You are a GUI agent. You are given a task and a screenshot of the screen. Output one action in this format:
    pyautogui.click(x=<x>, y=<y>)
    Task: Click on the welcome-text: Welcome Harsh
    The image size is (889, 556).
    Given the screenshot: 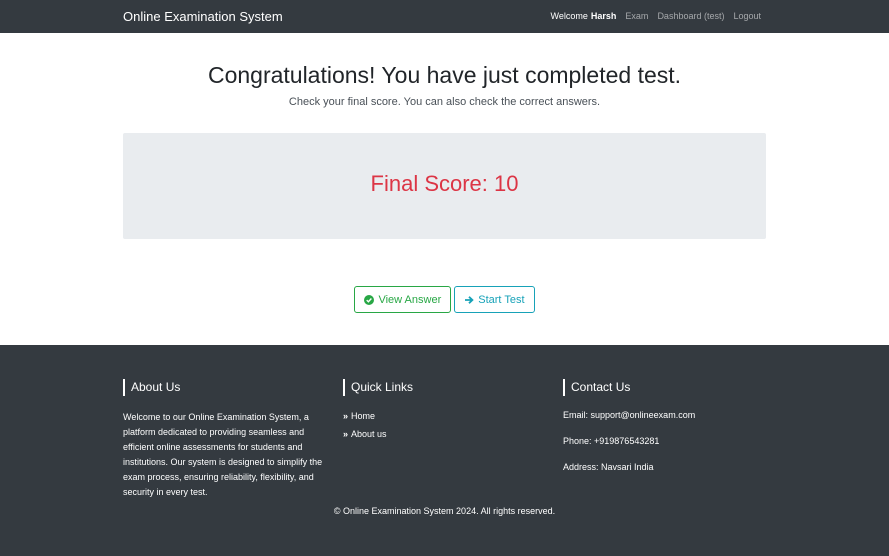 What is the action you would take?
    pyautogui.click(x=584, y=16)
    